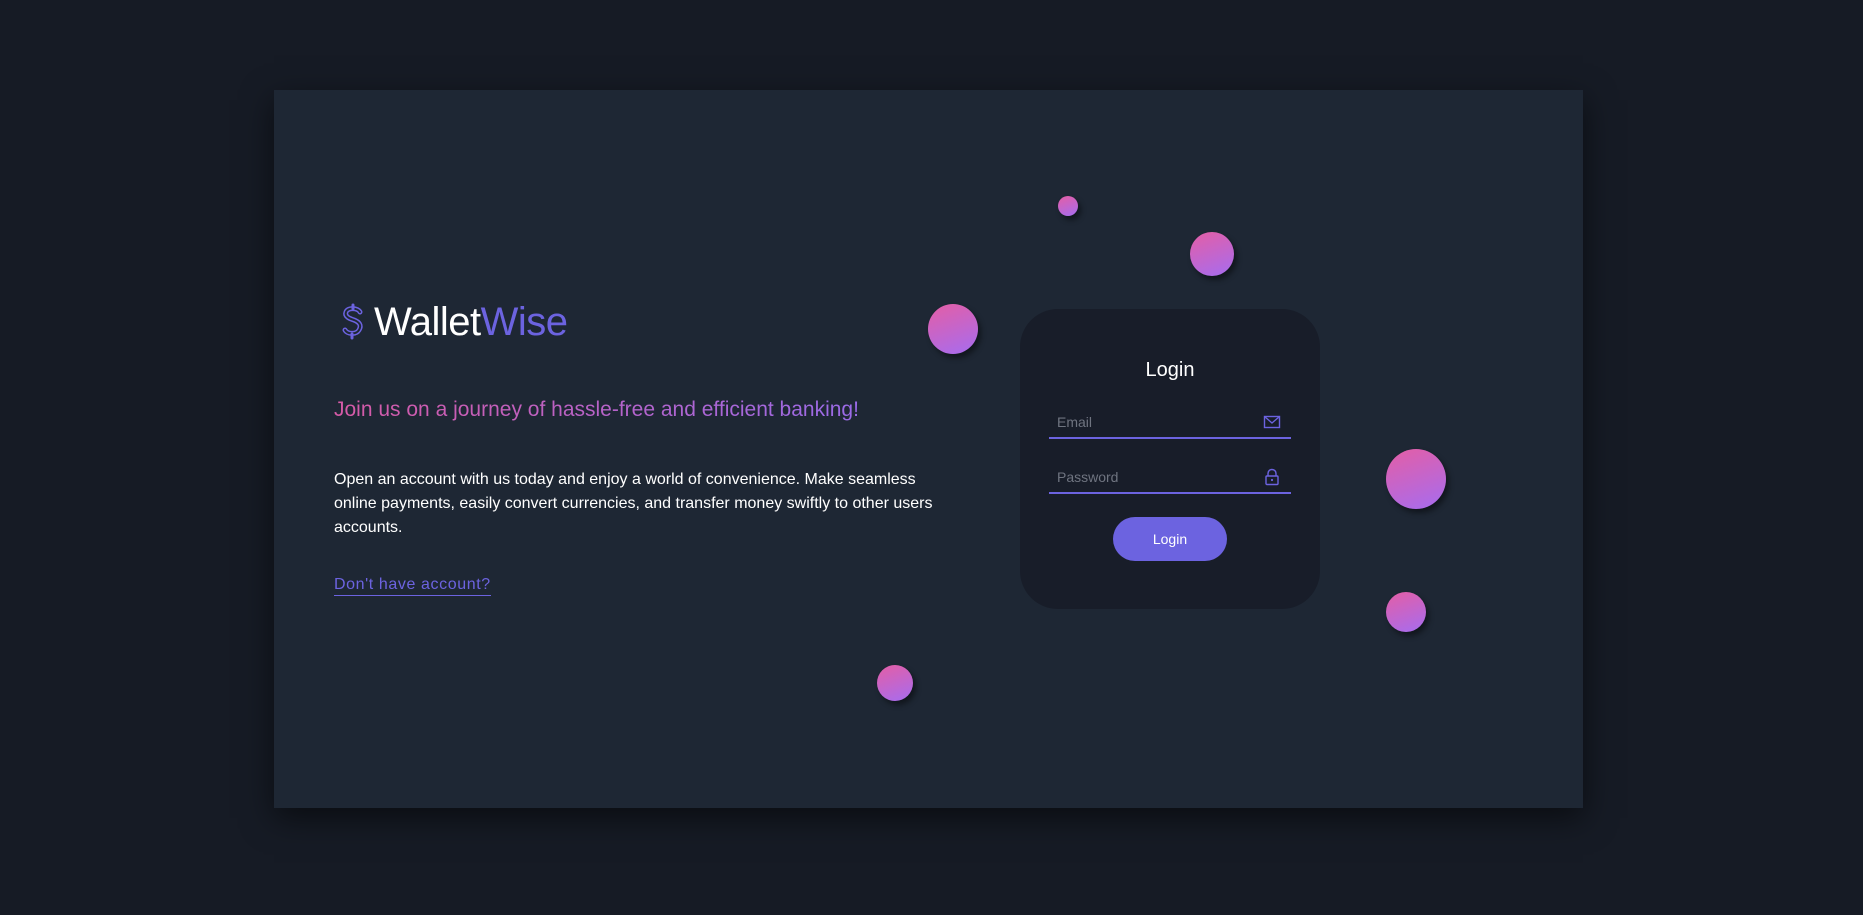 This screenshot has width=1863, height=915. I want to click on dollar-sign-icon, so click(353, 322).